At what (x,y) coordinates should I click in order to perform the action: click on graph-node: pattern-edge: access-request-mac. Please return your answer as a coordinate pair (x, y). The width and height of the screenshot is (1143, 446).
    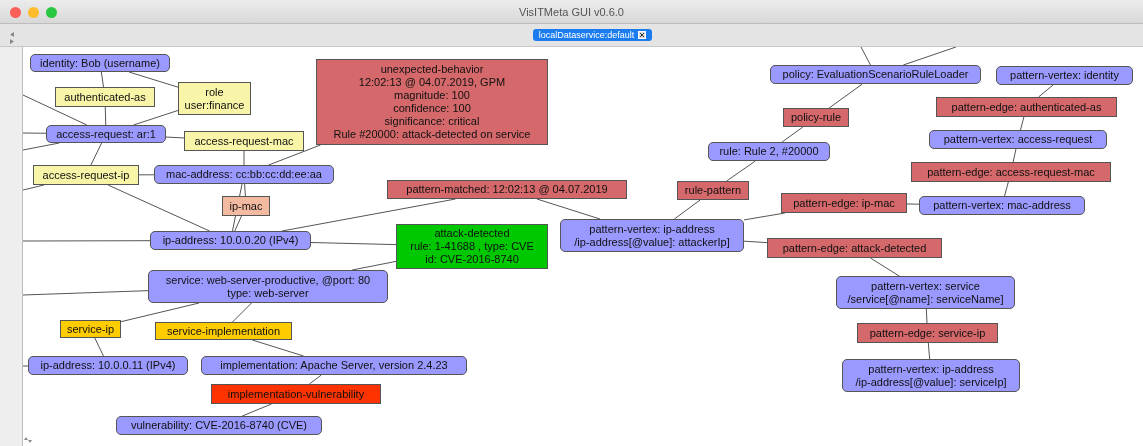
    Looking at the image, I should click on (1011, 172).